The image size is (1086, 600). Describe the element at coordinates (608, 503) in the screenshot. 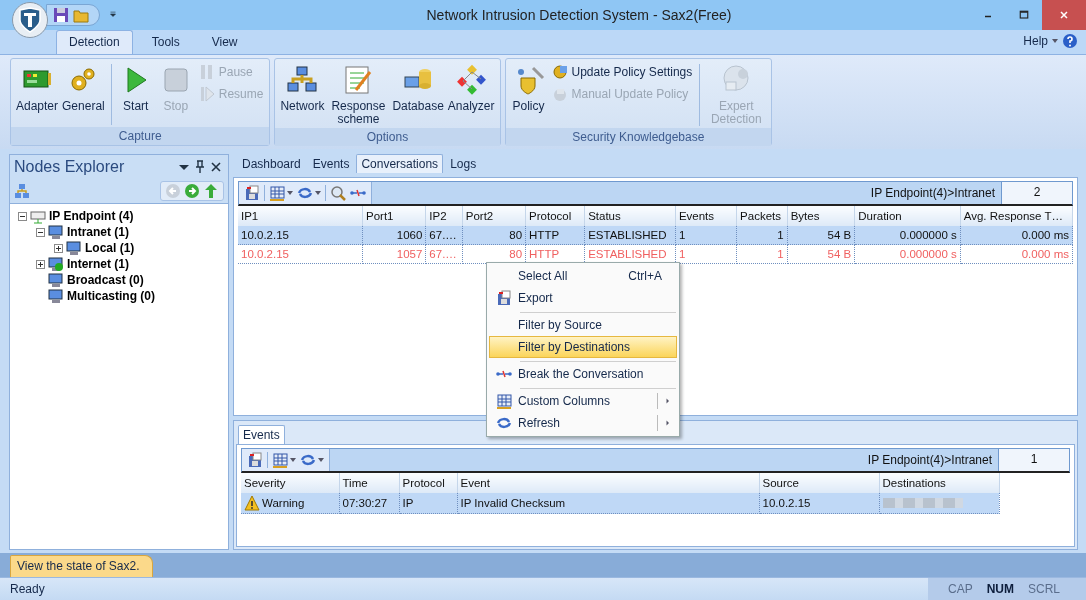

I see `table-cell: IP Invalid Checksum` at that location.